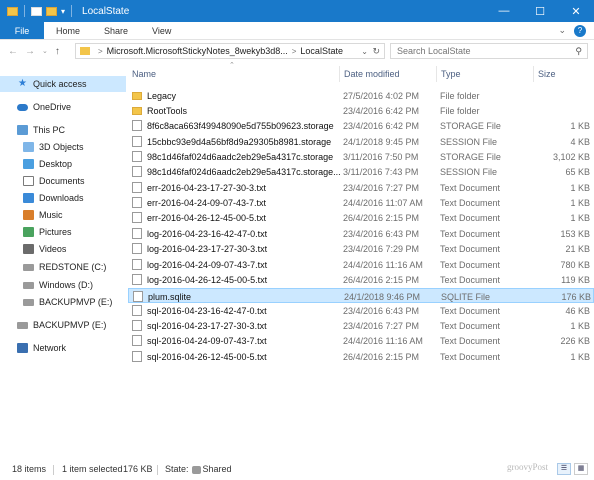 This screenshot has height=480, width=594. What do you see at coordinates (68, 30) in the screenshot?
I see `tab-home: Home` at bounding box center [68, 30].